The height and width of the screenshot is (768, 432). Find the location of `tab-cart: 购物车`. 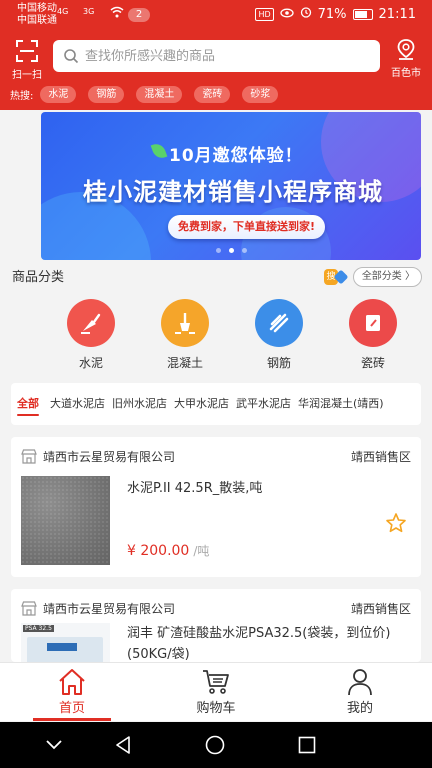

tab-cart: 购物车 is located at coordinates (216, 692).